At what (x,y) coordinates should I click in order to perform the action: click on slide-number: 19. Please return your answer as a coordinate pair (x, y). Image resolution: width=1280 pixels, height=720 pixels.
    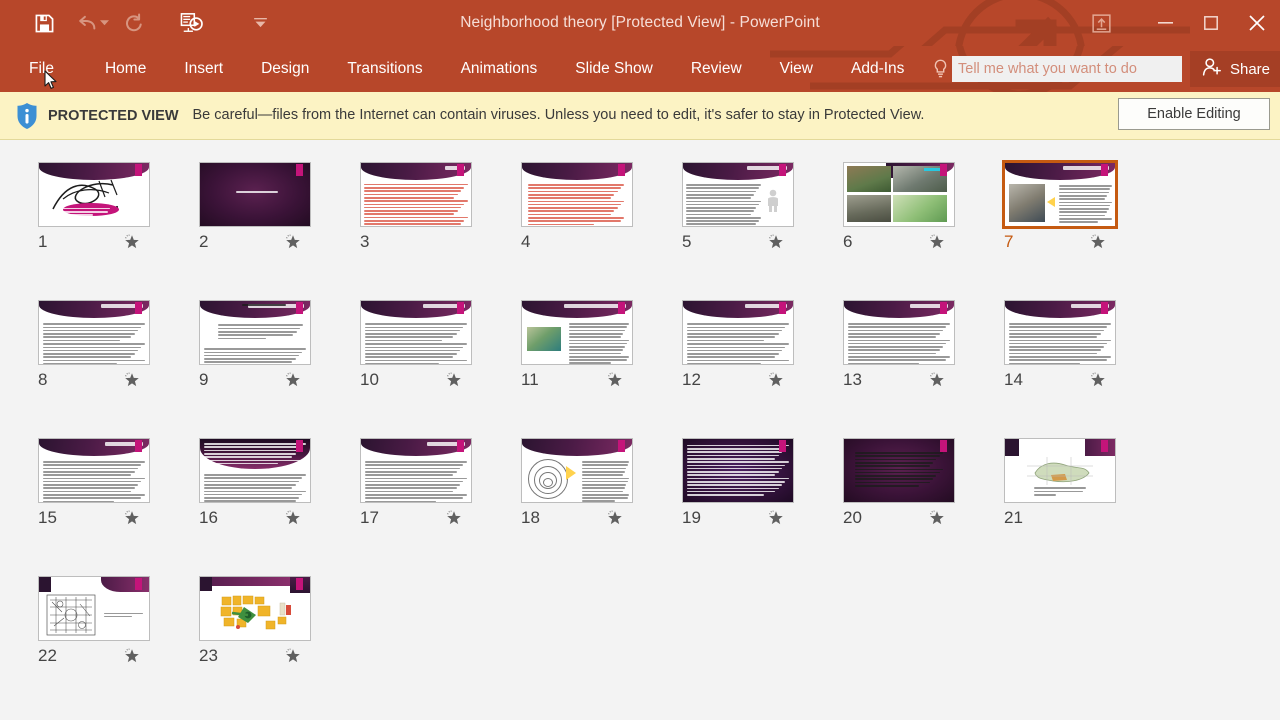
    Looking at the image, I should click on (691, 517).